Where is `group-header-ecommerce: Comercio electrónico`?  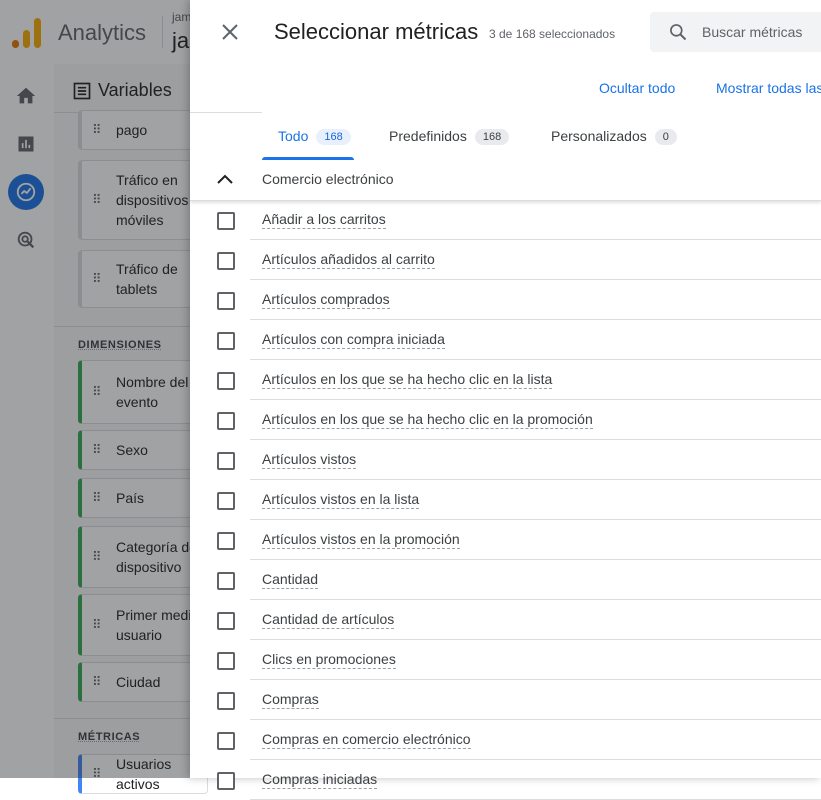 group-header-ecommerce: Comercio electrónico is located at coordinates (505, 180).